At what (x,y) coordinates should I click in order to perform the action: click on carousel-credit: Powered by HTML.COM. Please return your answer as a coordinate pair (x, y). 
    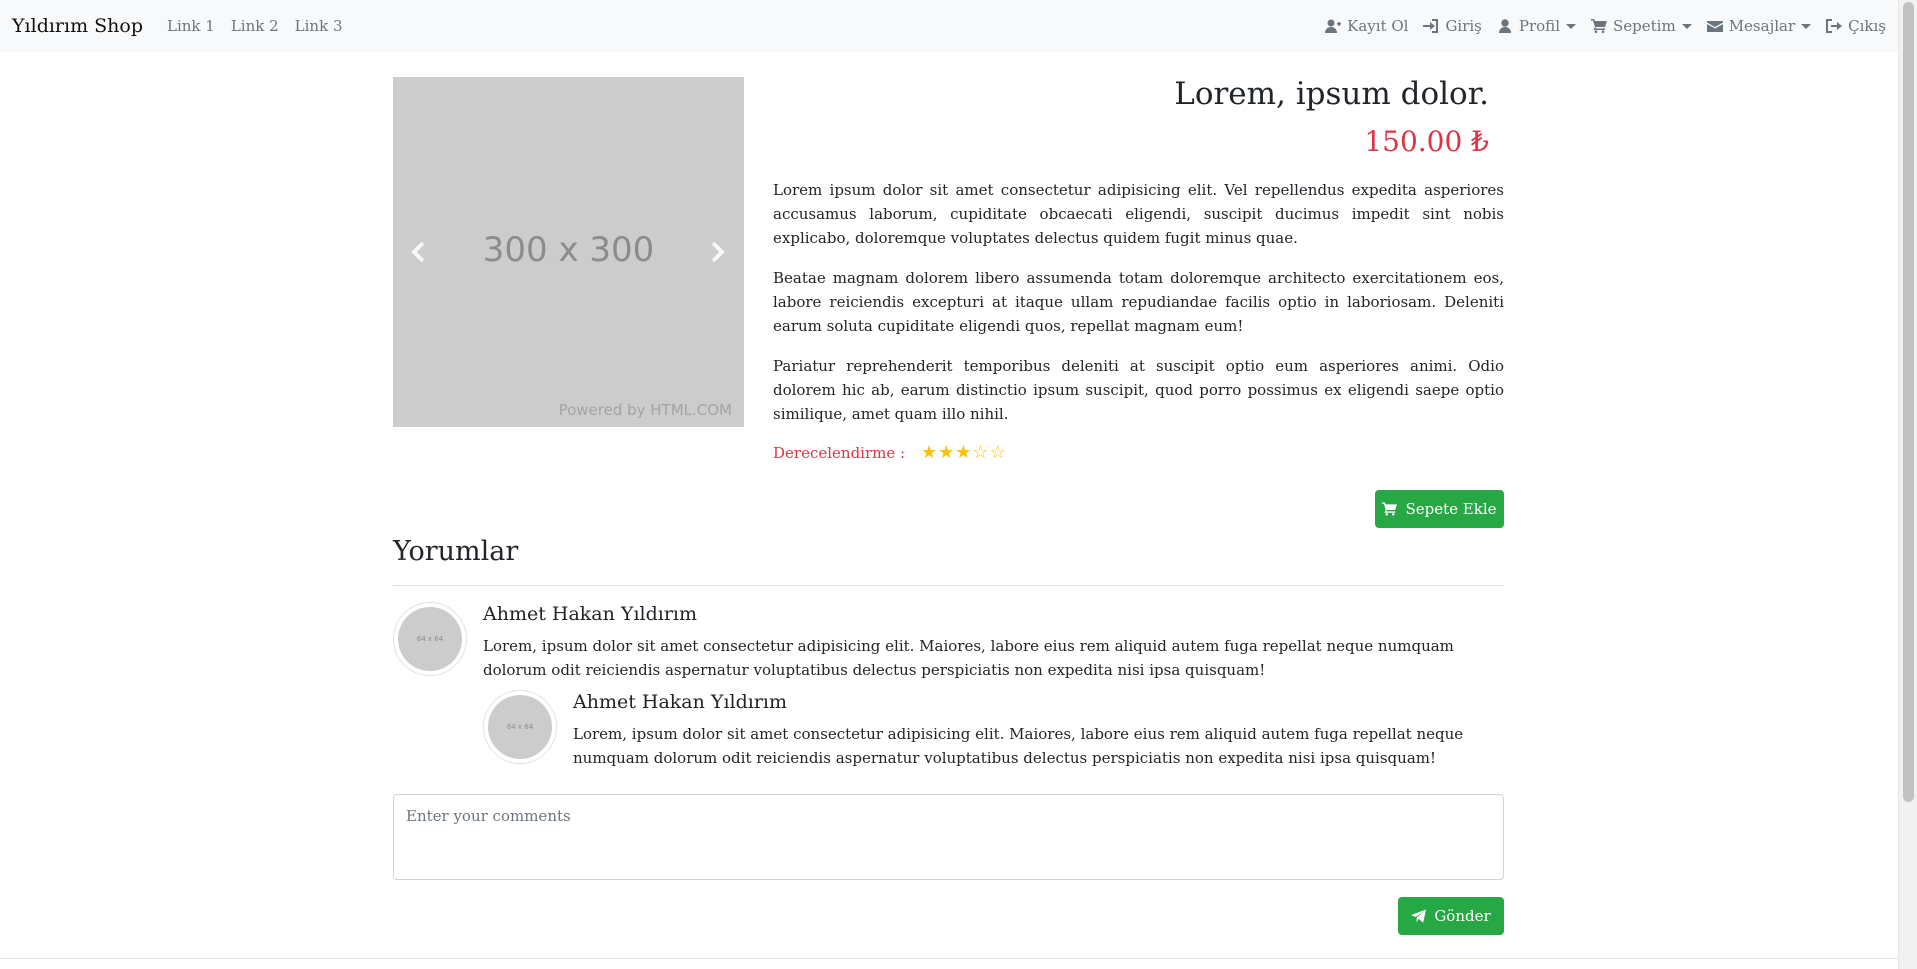
    Looking at the image, I should click on (645, 410).